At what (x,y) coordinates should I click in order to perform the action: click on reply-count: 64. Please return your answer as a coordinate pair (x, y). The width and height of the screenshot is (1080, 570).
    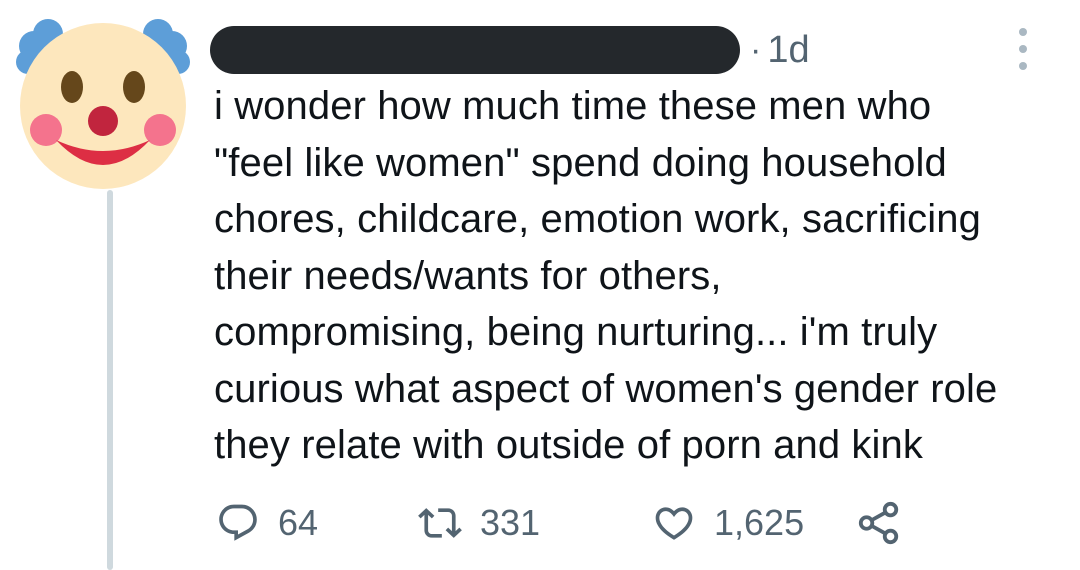
    Looking at the image, I should click on (298, 522).